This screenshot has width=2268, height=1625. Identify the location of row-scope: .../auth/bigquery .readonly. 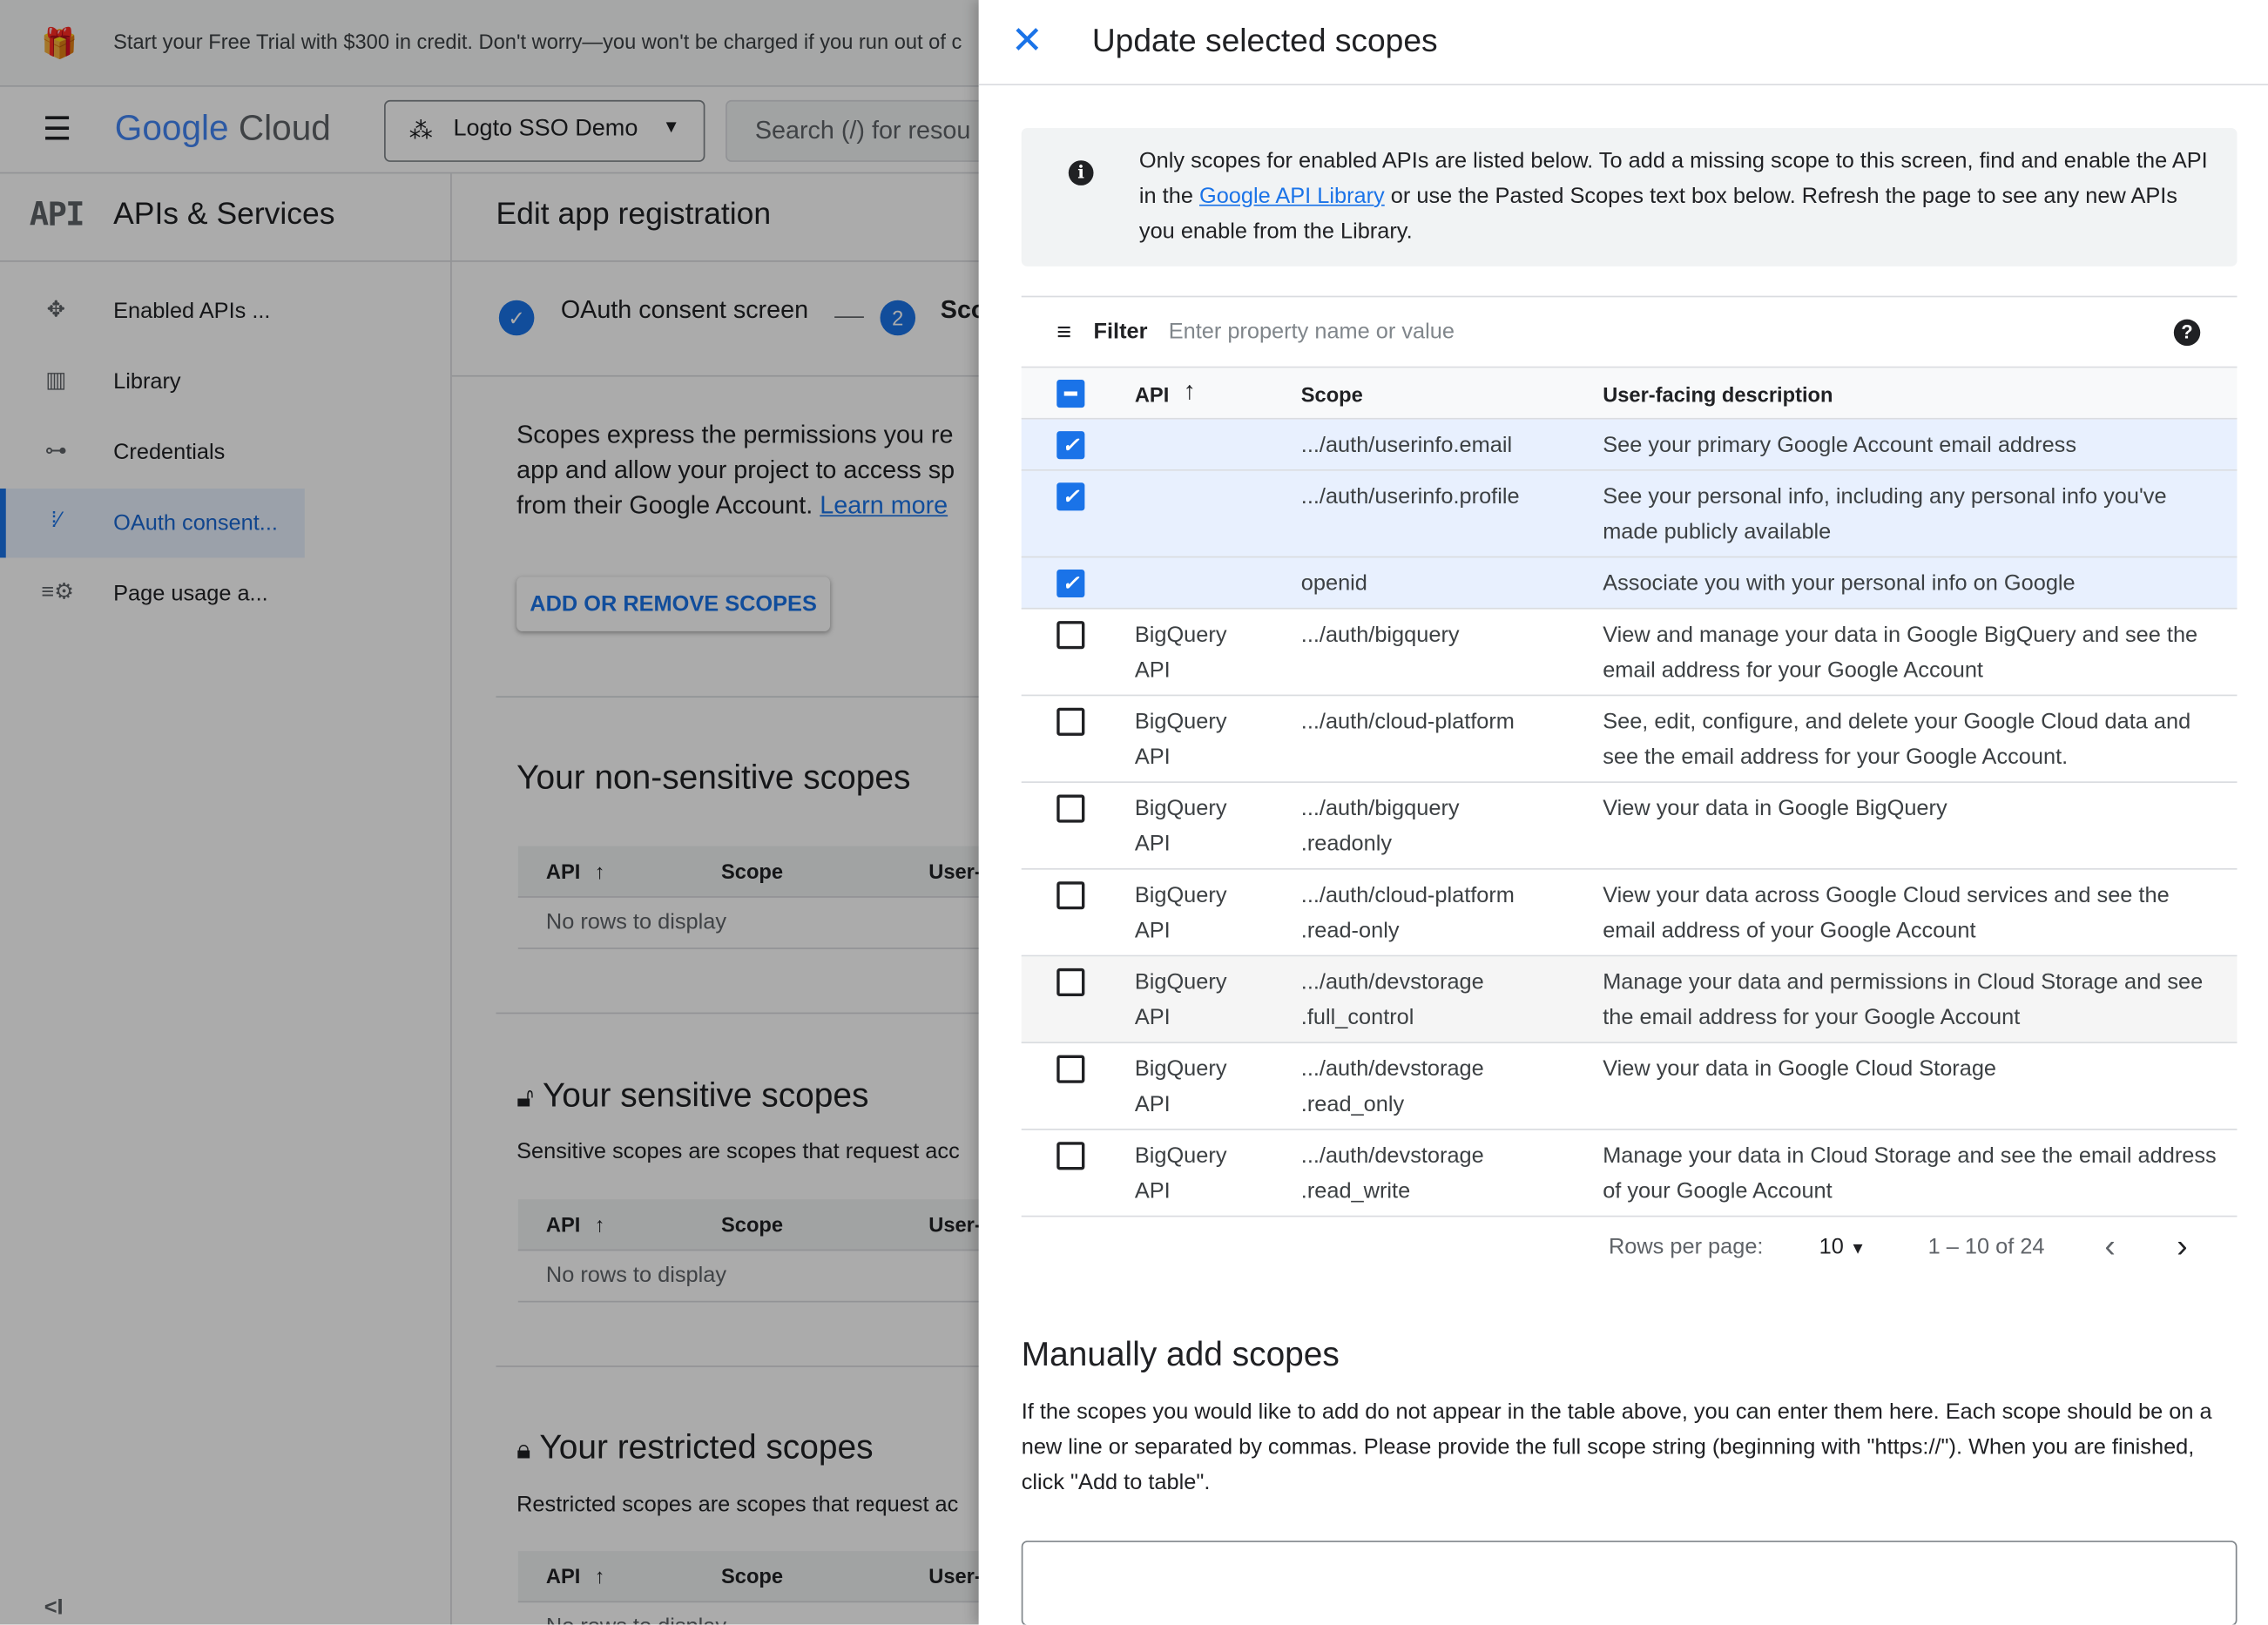
(1380, 826).